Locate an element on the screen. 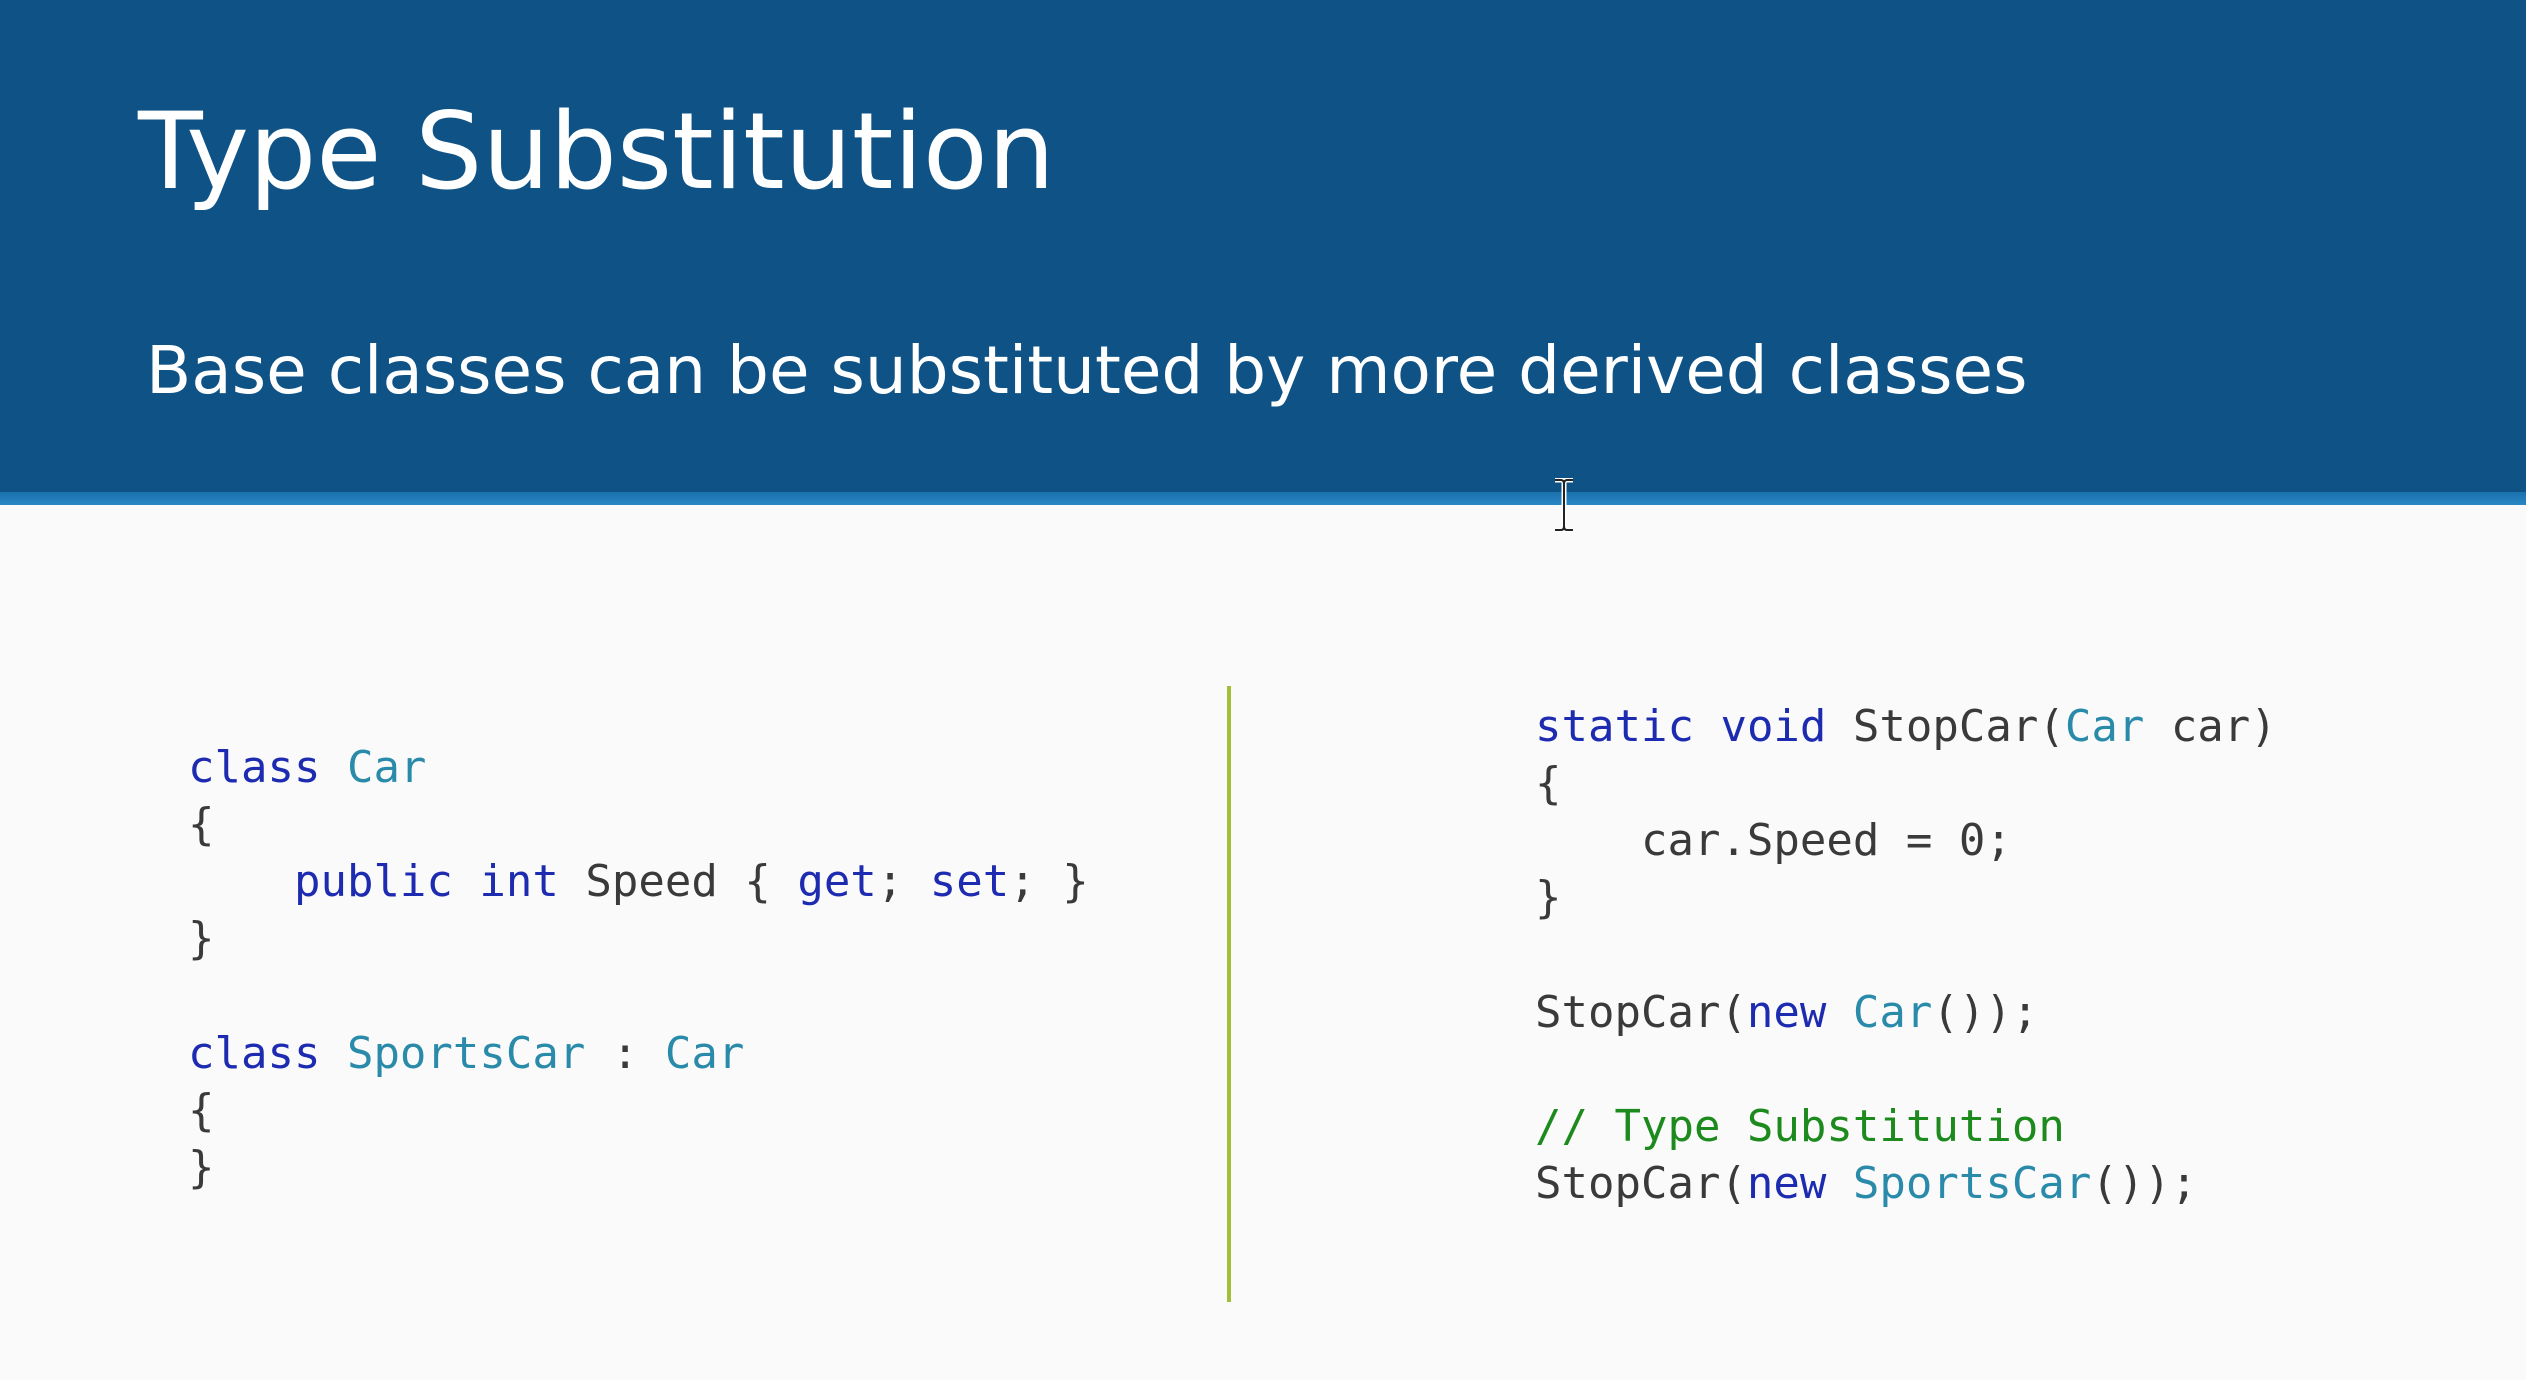 This screenshot has width=2526, height=1380. code-line: car.Speed = 0; is located at coordinates (1773, 841).